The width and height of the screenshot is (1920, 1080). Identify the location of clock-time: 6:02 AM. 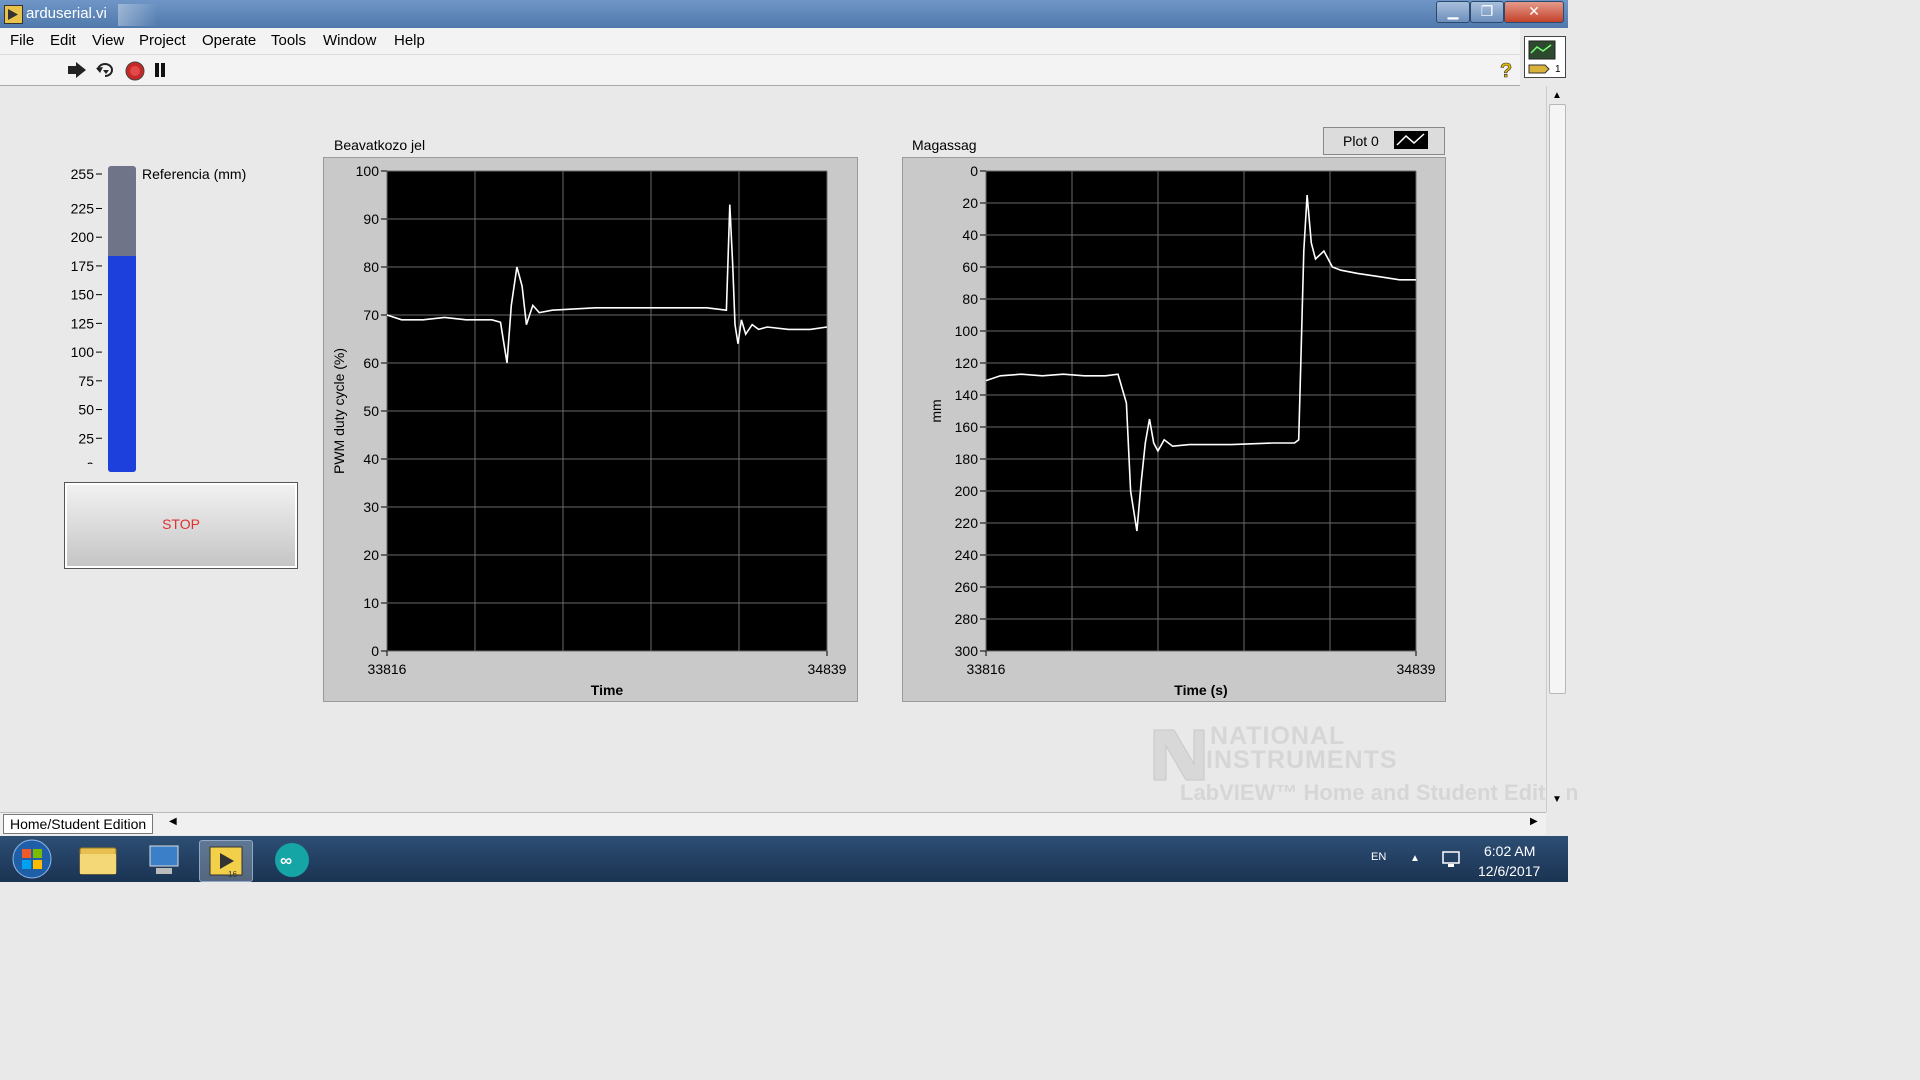
(1509, 851).